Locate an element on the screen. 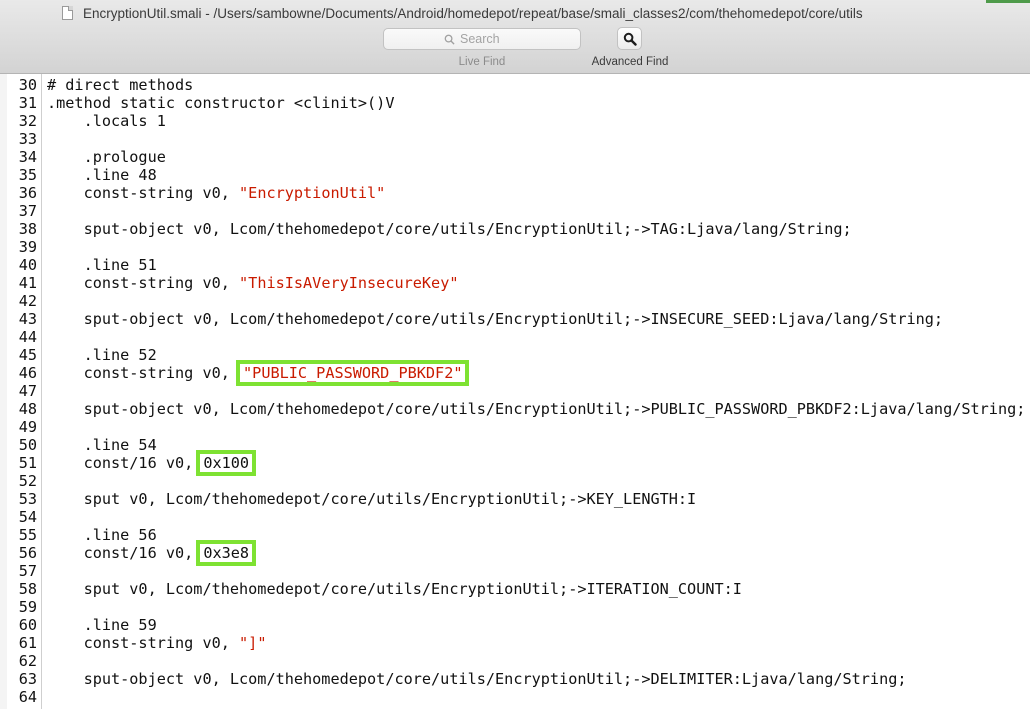 This screenshot has height=709, width=1030. line-number: 61 is located at coordinates (27, 643).